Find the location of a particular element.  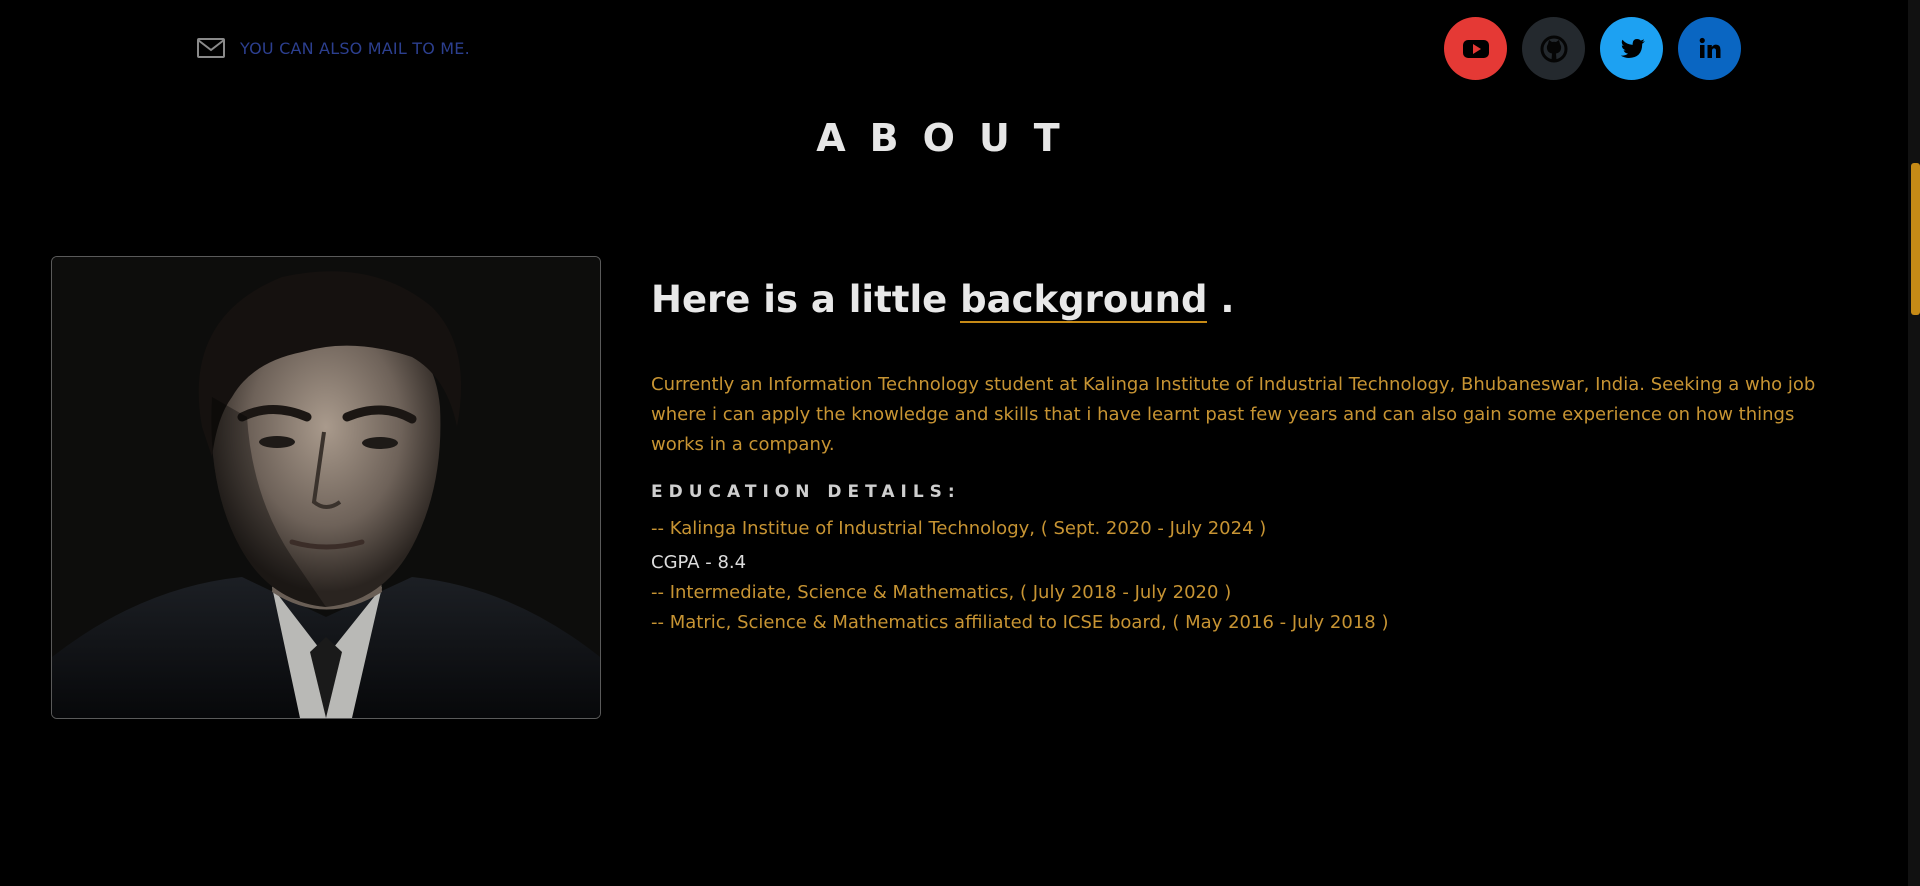

scrollbar-thumb is located at coordinates (1915, 239).